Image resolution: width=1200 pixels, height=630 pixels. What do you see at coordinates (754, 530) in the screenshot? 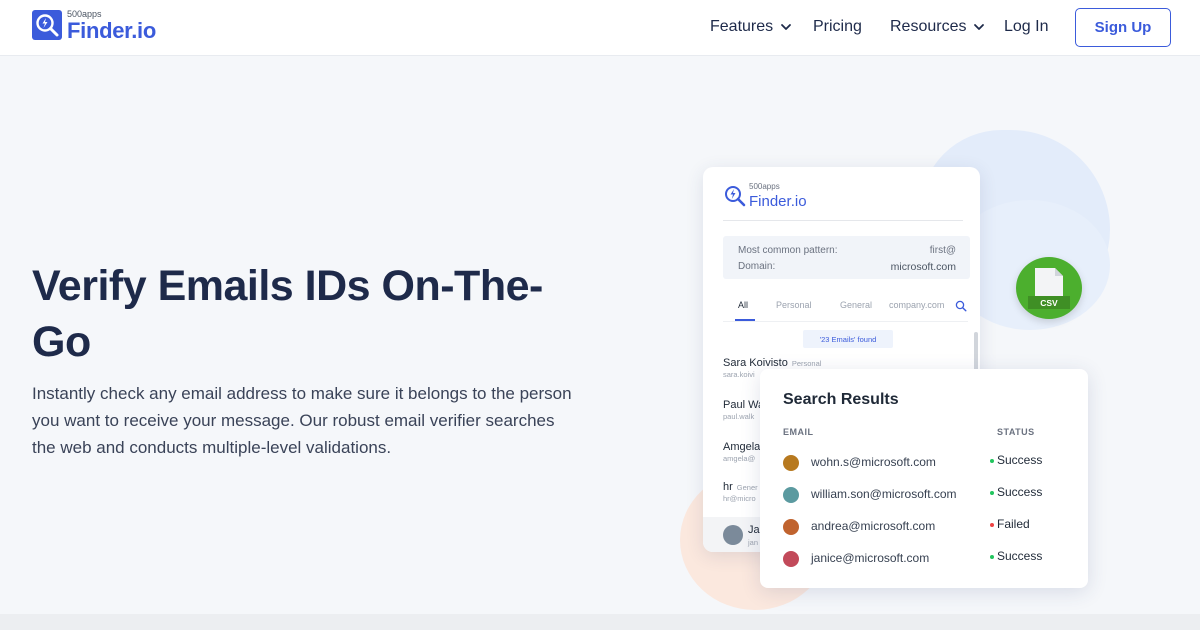
I see `contact-name: Ja` at bounding box center [754, 530].